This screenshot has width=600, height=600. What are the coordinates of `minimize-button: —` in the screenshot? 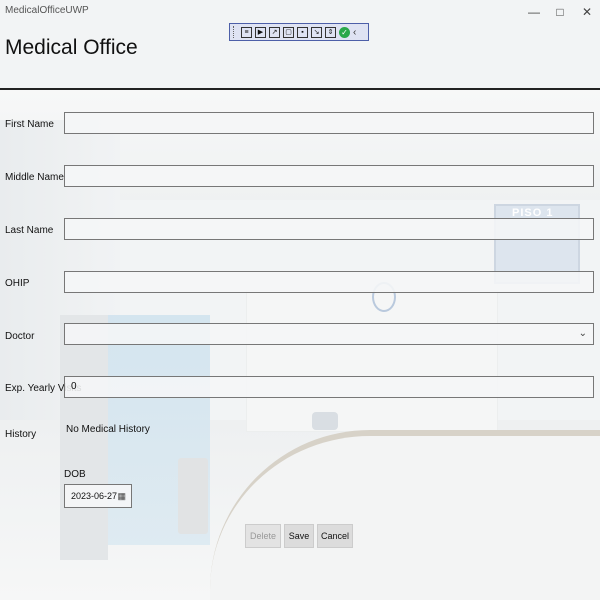 It's located at (534, 12).